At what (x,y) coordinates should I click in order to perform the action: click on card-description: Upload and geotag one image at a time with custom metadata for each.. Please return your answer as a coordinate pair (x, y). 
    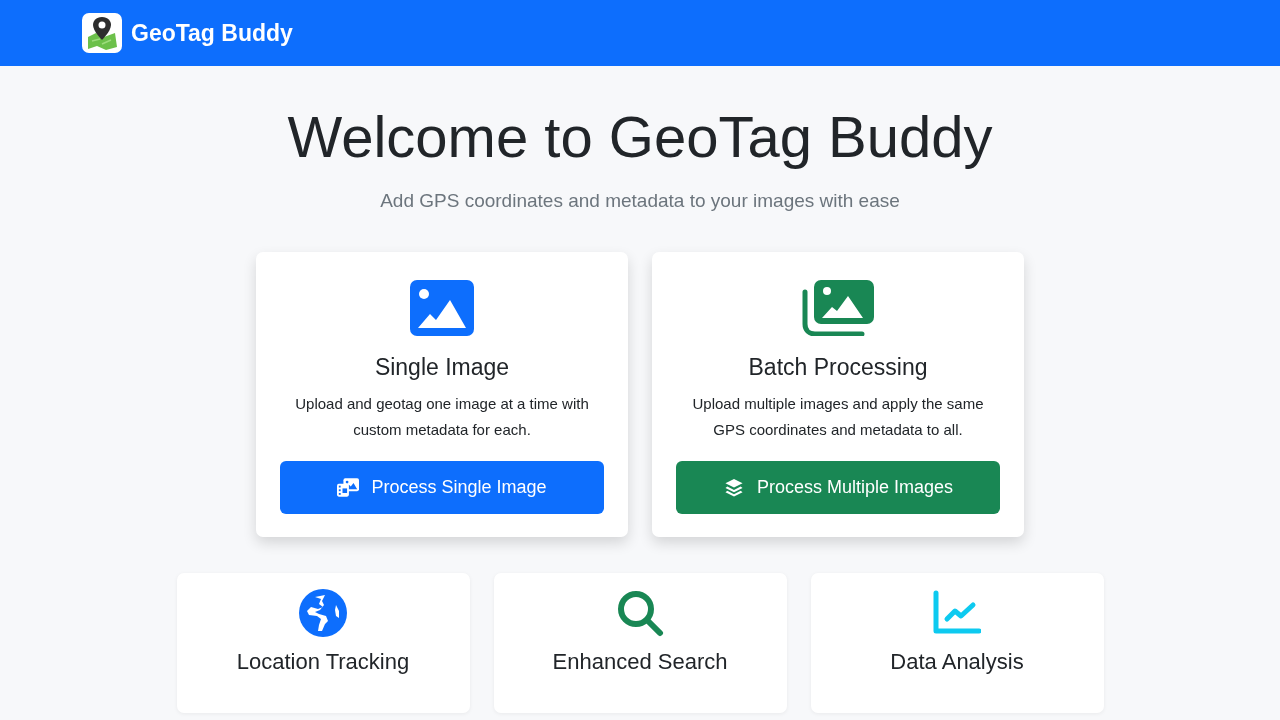
    Looking at the image, I should click on (442, 416).